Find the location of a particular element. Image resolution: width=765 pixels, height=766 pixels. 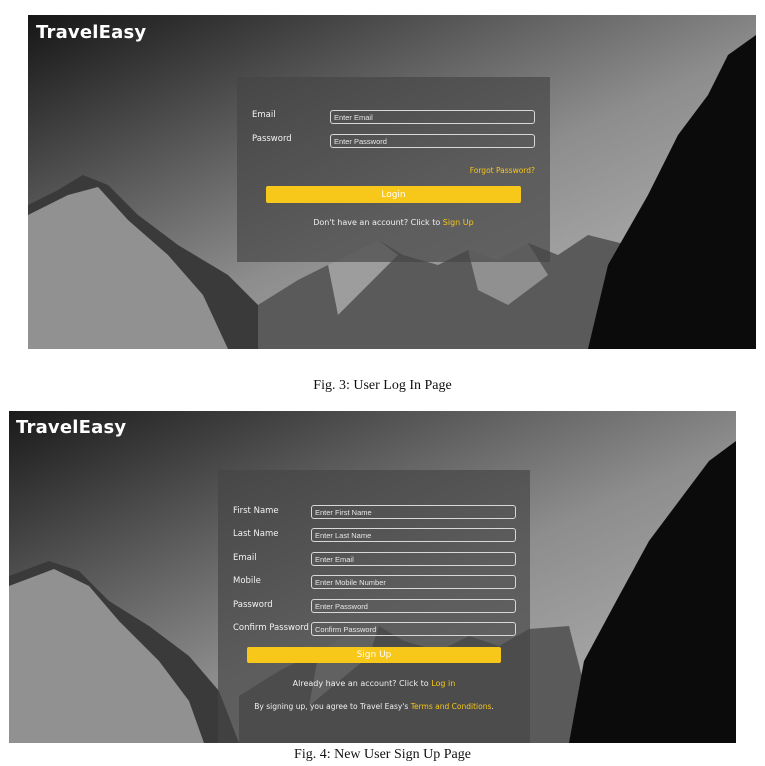

login-prompt-text: Already have an account? Click to is located at coordinates (360, 683).